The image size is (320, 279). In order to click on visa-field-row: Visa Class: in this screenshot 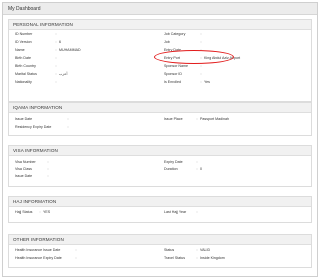, I will do `click(33, 169)`.